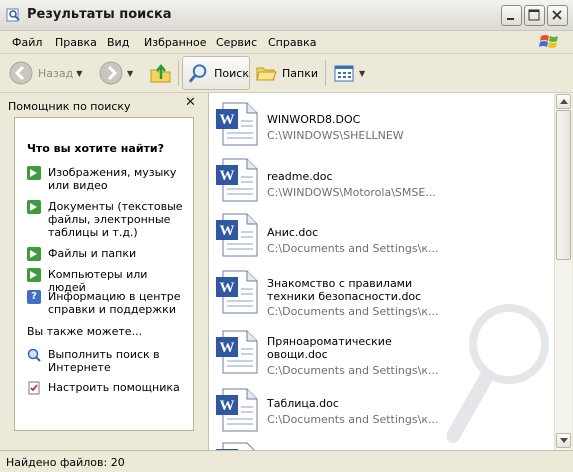 Image resolution: width=573 pixels, height=472 pixels. I want to click on maximize-button, so click(534, 15).